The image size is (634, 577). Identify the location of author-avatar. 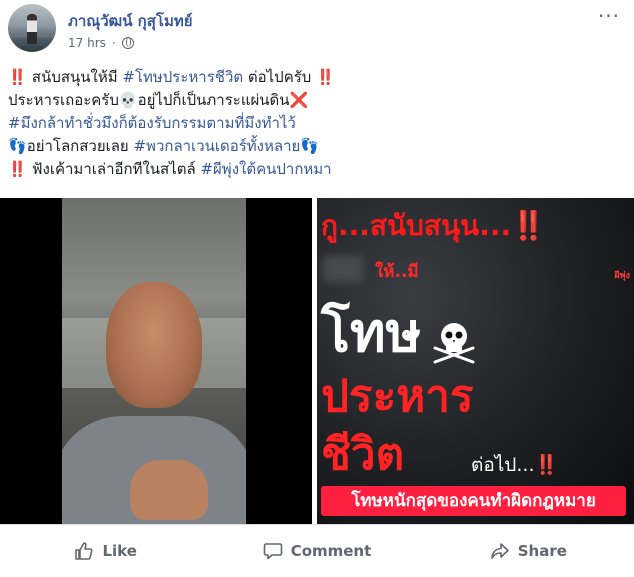
(32, 28).